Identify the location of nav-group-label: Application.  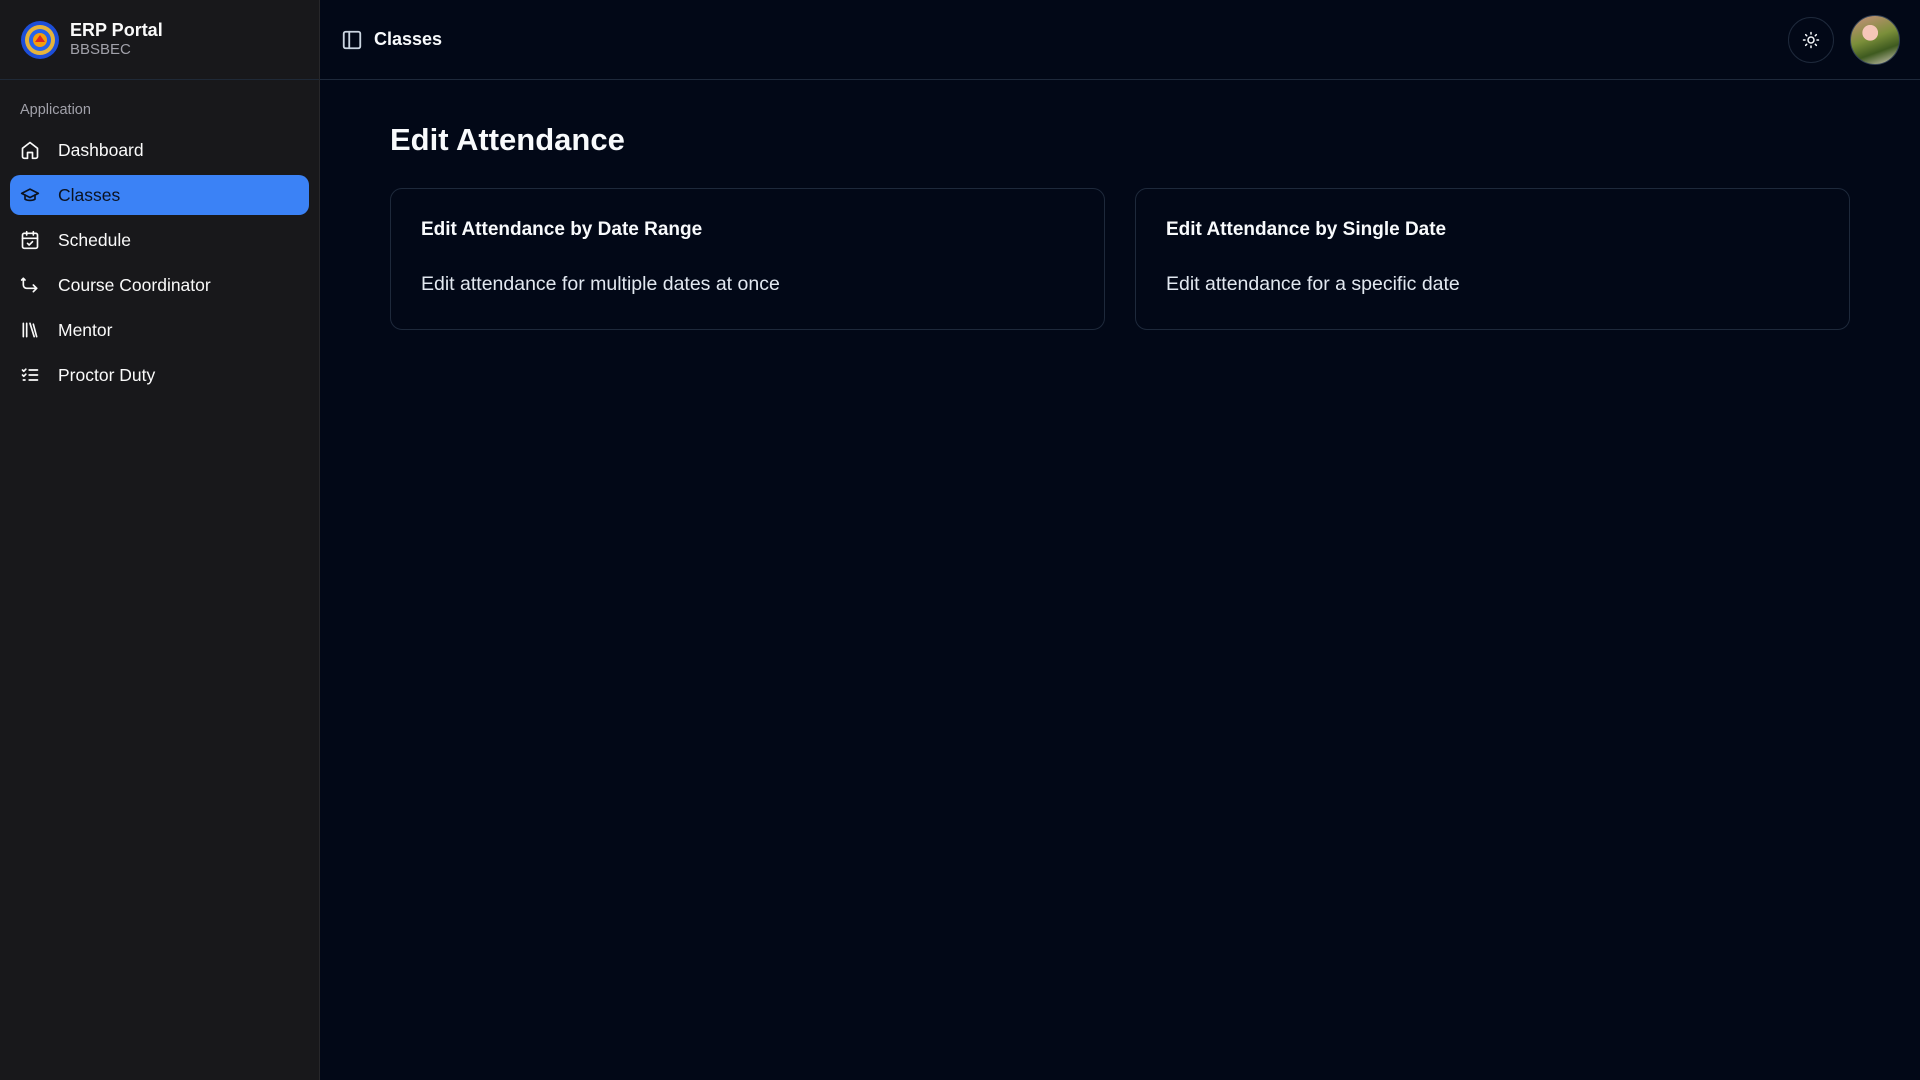
(55, 110).